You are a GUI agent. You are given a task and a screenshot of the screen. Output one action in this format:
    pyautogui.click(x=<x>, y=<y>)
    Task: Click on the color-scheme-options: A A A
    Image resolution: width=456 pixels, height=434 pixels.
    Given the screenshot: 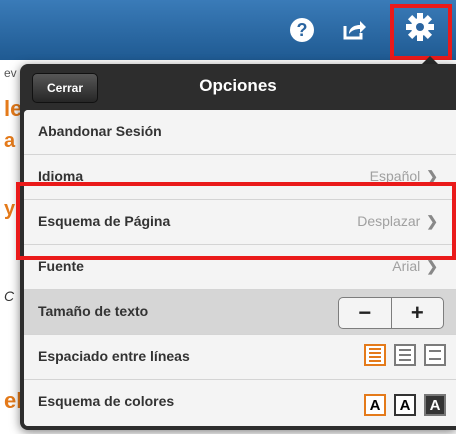 What is the action you would take?
    pyautogui.click(x=405, y=405)
    